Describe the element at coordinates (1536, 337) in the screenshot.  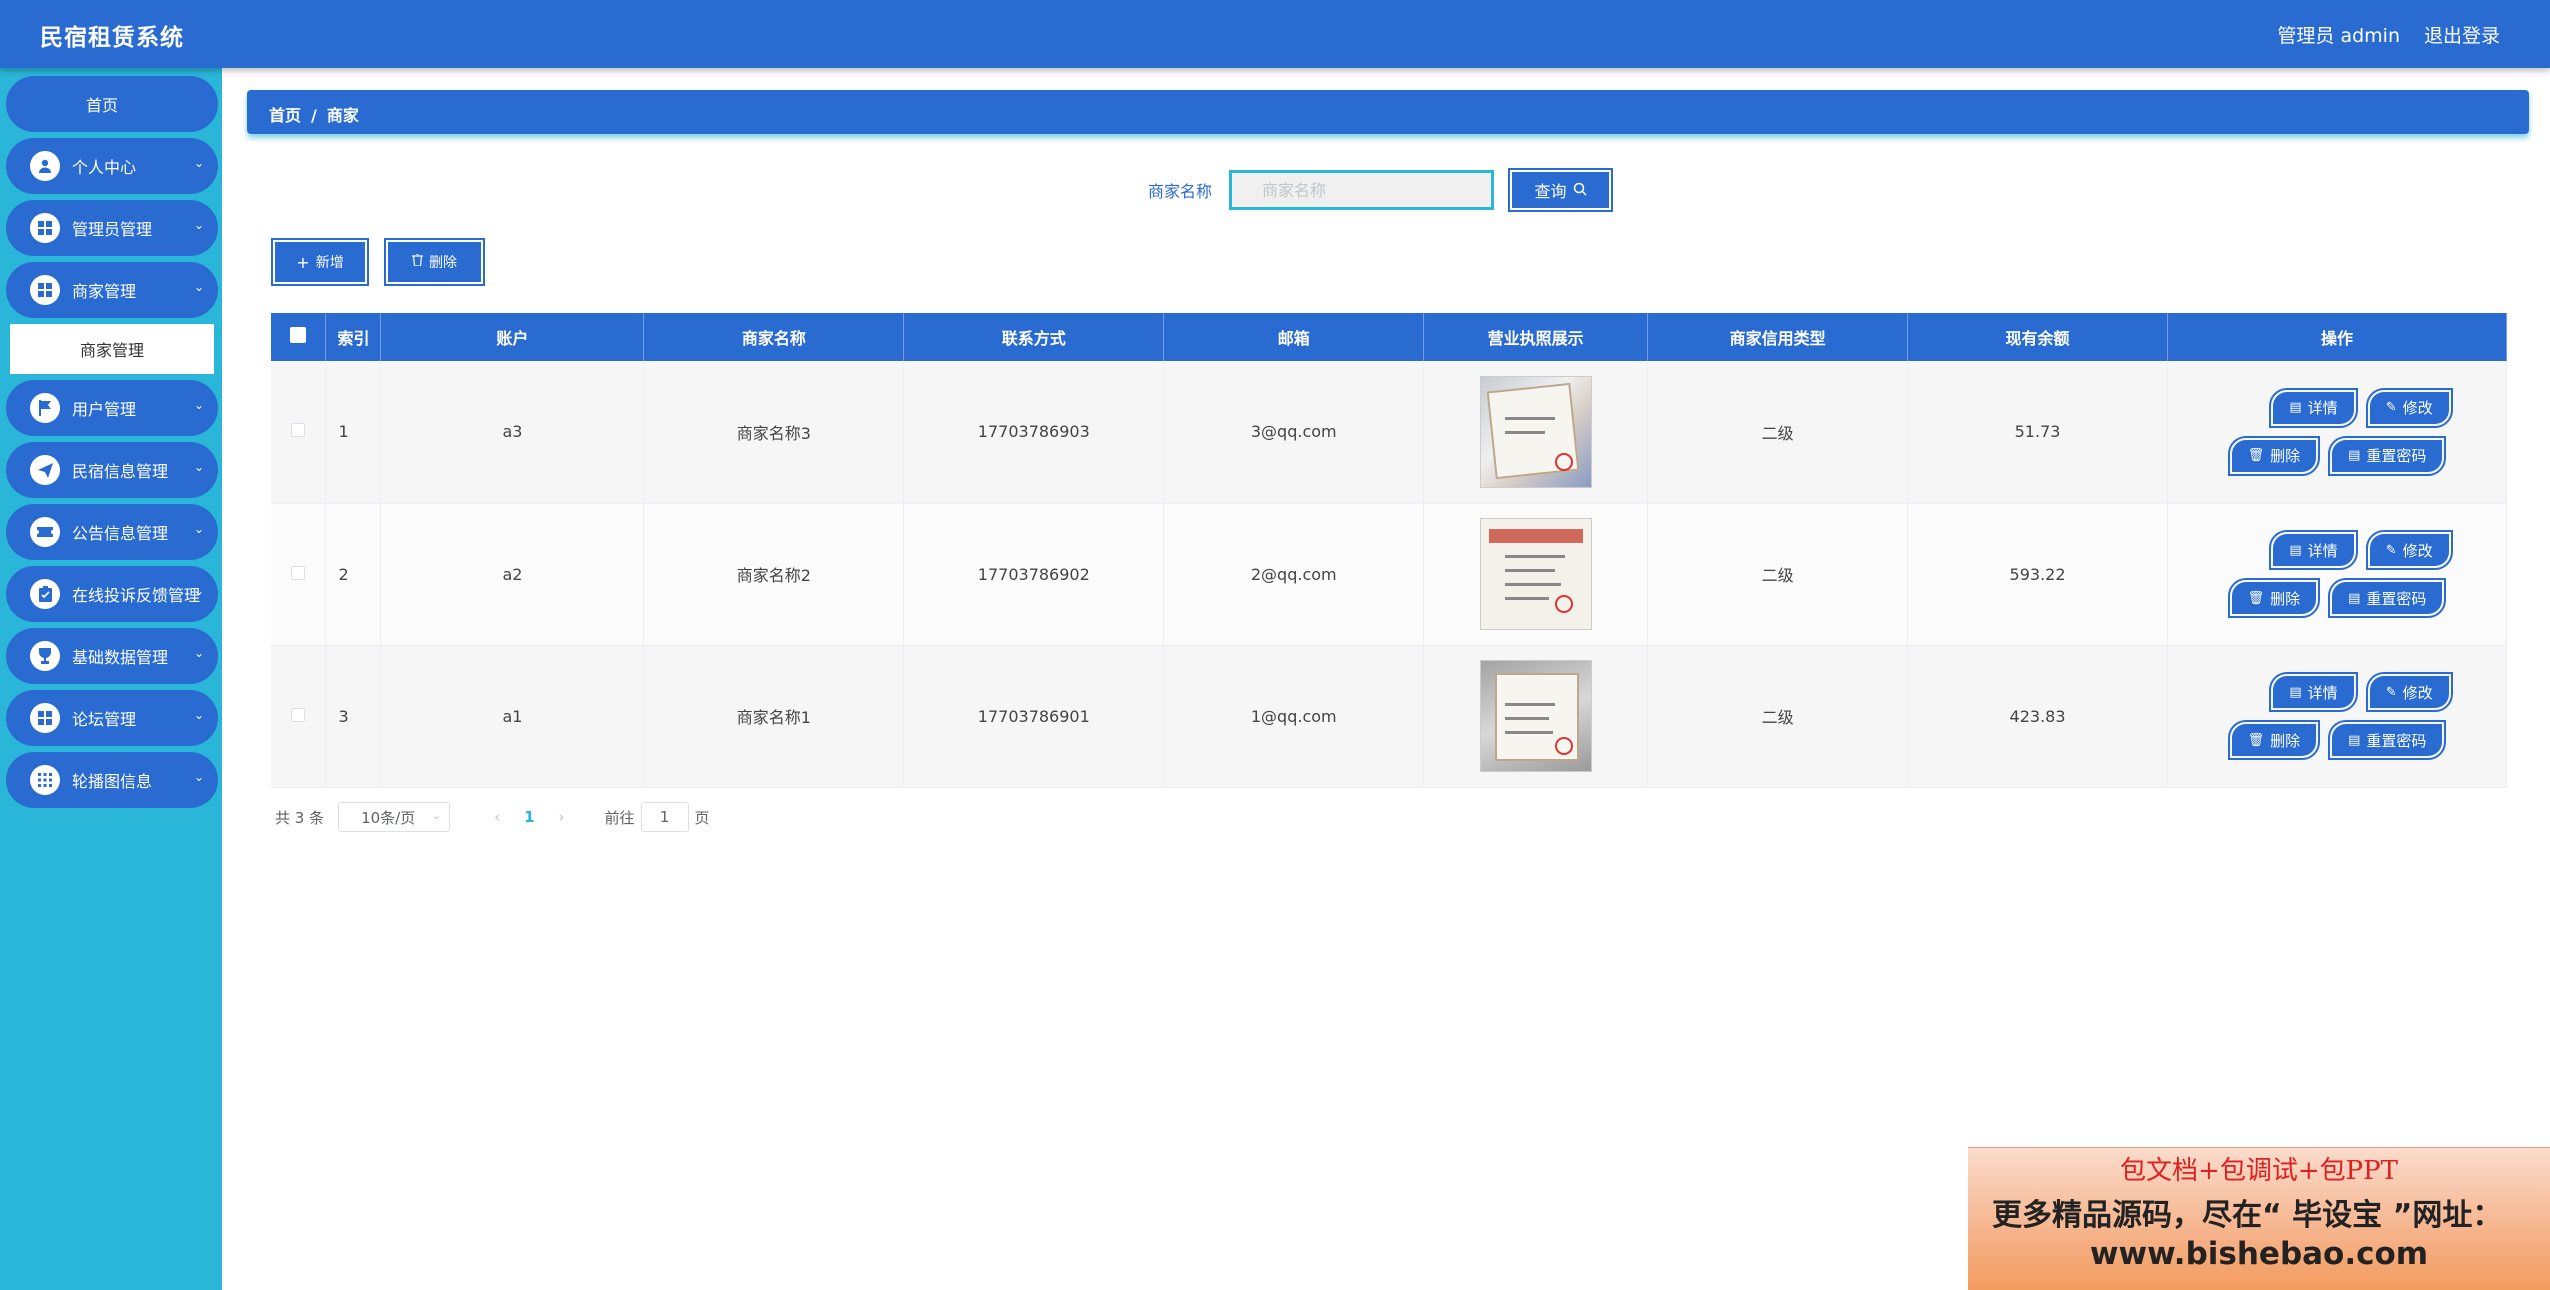
I see `column-header-license: 营业执照展示` at that location.